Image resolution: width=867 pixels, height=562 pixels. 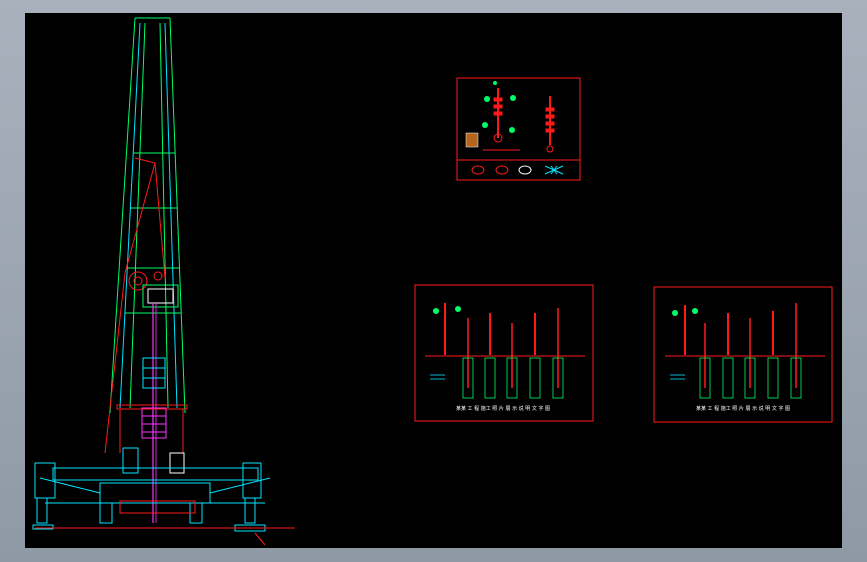 I want to click on panel-b-frame, so click(x=504, y=353).